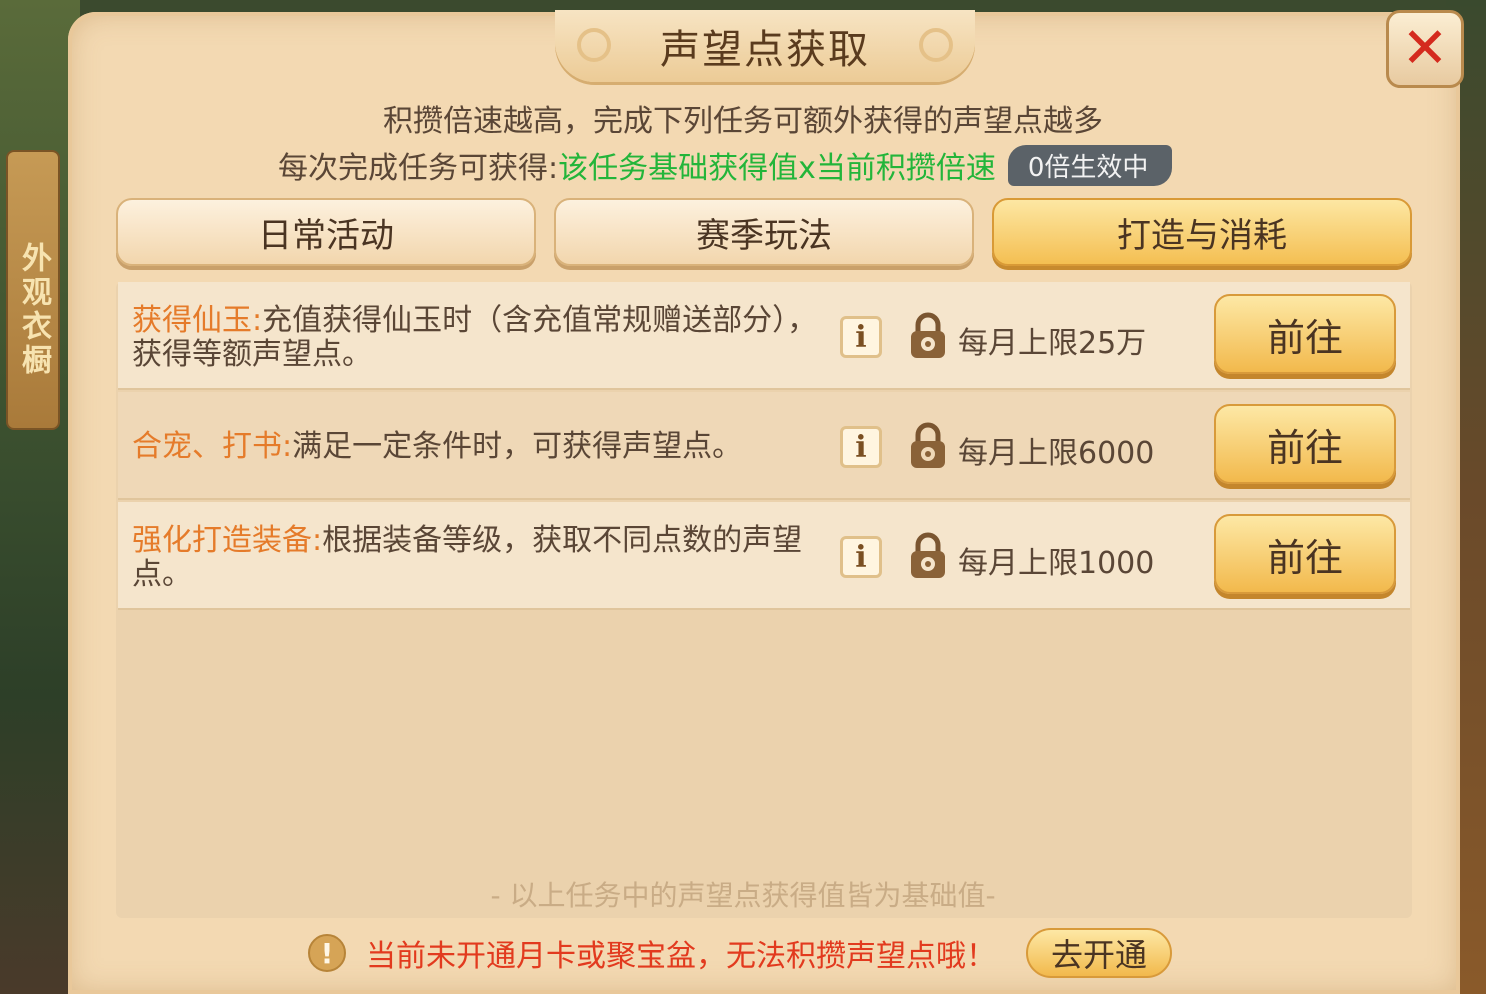  I want to click on dialog-title: 声望点获取, so click(765, 50).